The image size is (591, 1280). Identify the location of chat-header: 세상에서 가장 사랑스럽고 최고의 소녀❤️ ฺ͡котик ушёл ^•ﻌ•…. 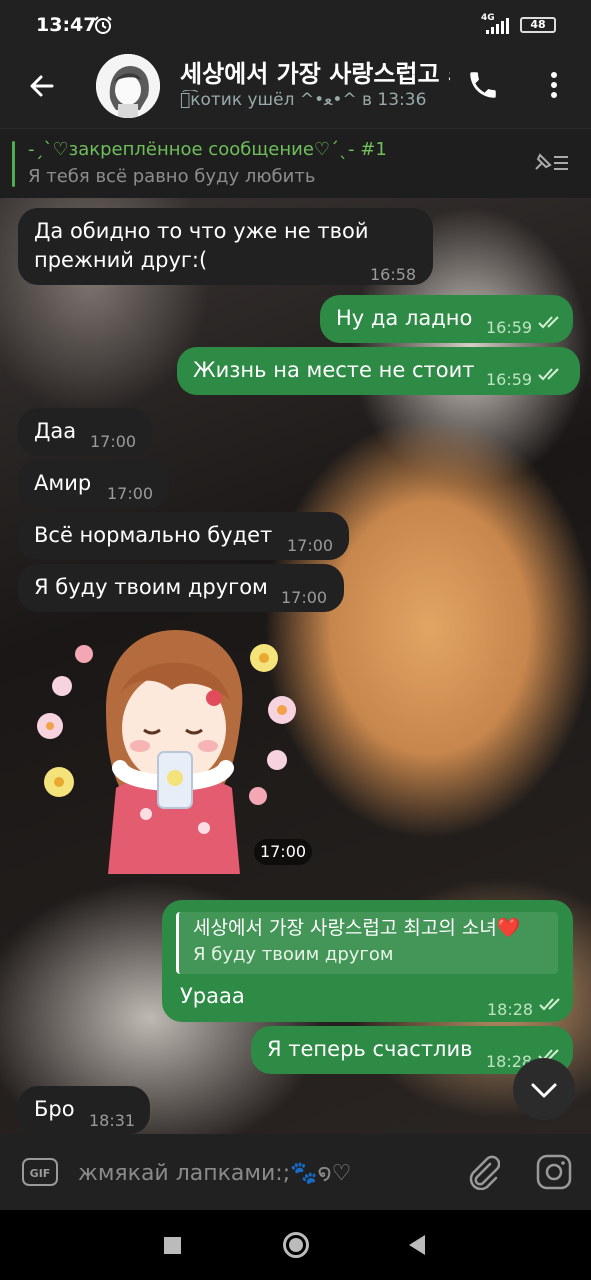
(295, 90).